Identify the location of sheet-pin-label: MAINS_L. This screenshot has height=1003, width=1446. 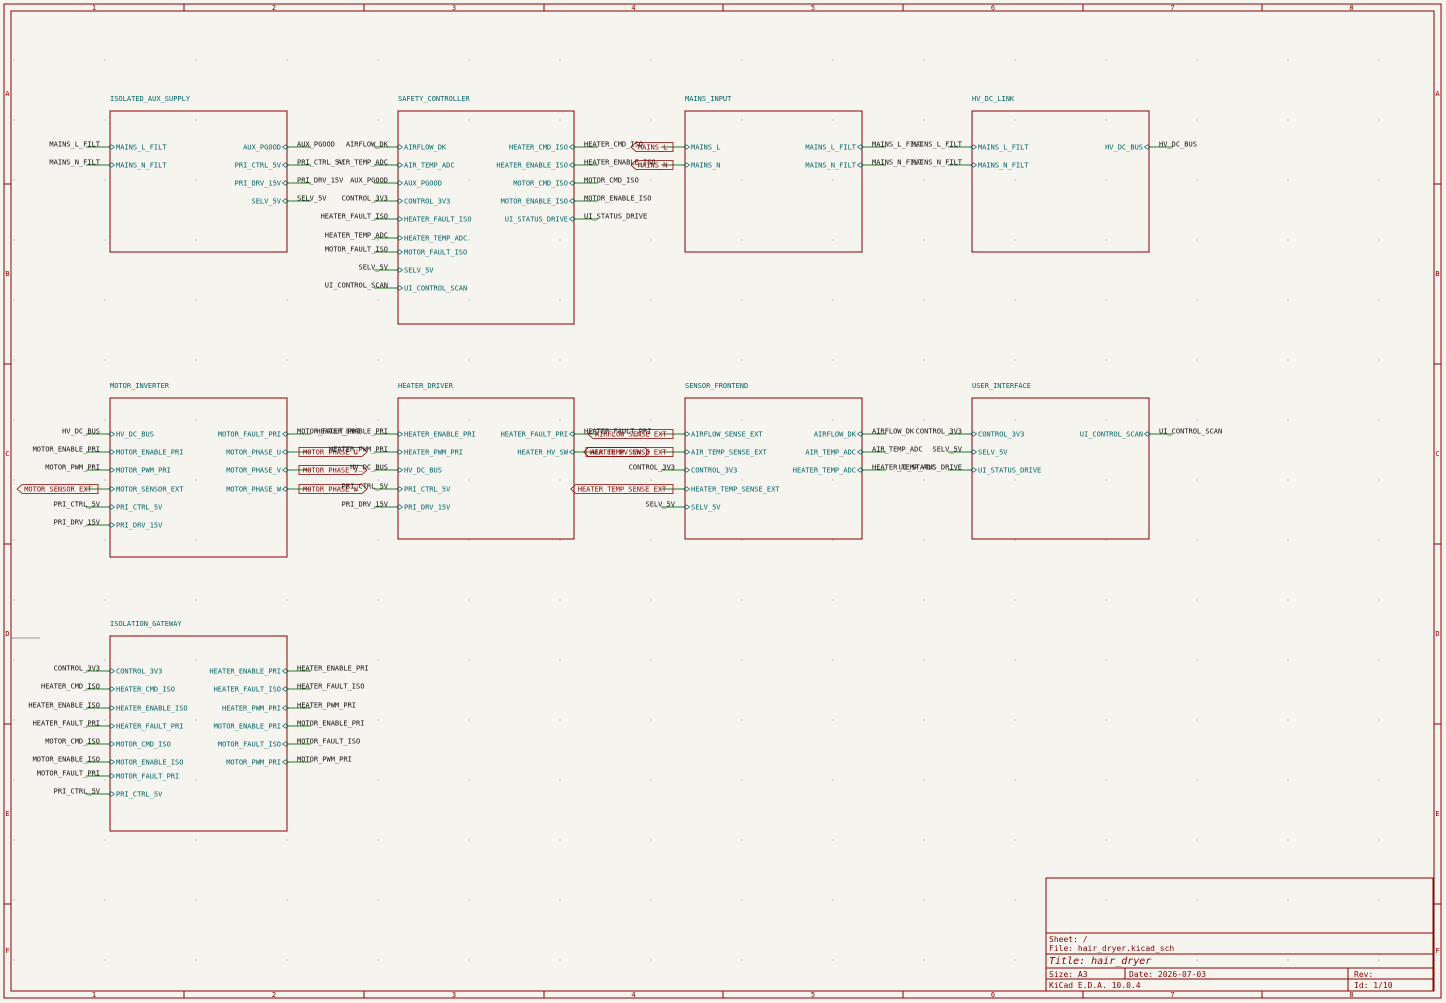
(706, 148).